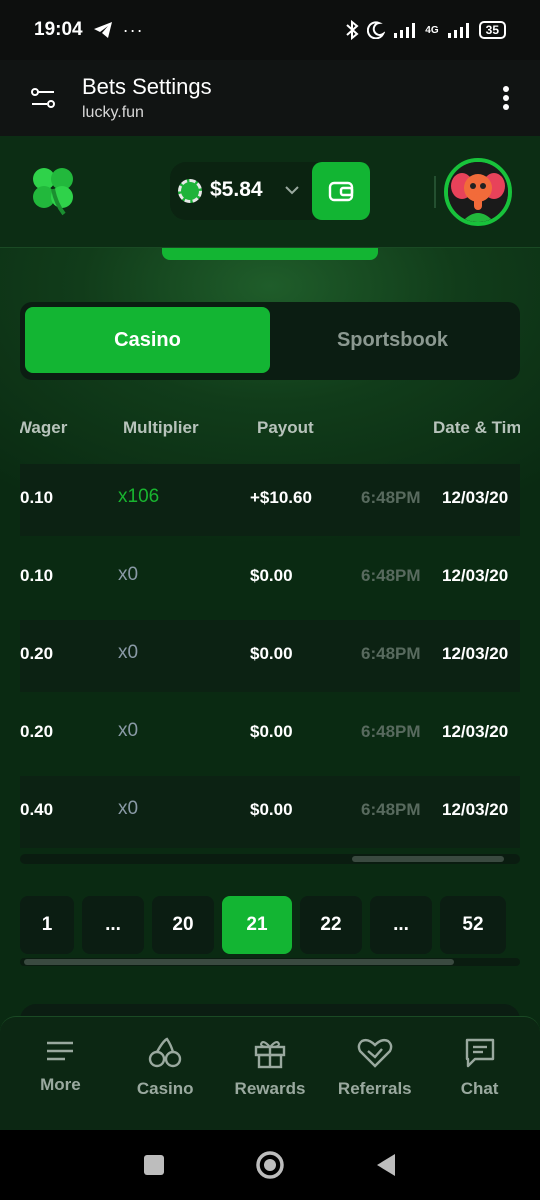 Image resolution: width=540 pixels, height=1200 pixels. Describe the element at coordinates (44, 427) in the screenshot. I see `column-header-wager: Wager` at that location.